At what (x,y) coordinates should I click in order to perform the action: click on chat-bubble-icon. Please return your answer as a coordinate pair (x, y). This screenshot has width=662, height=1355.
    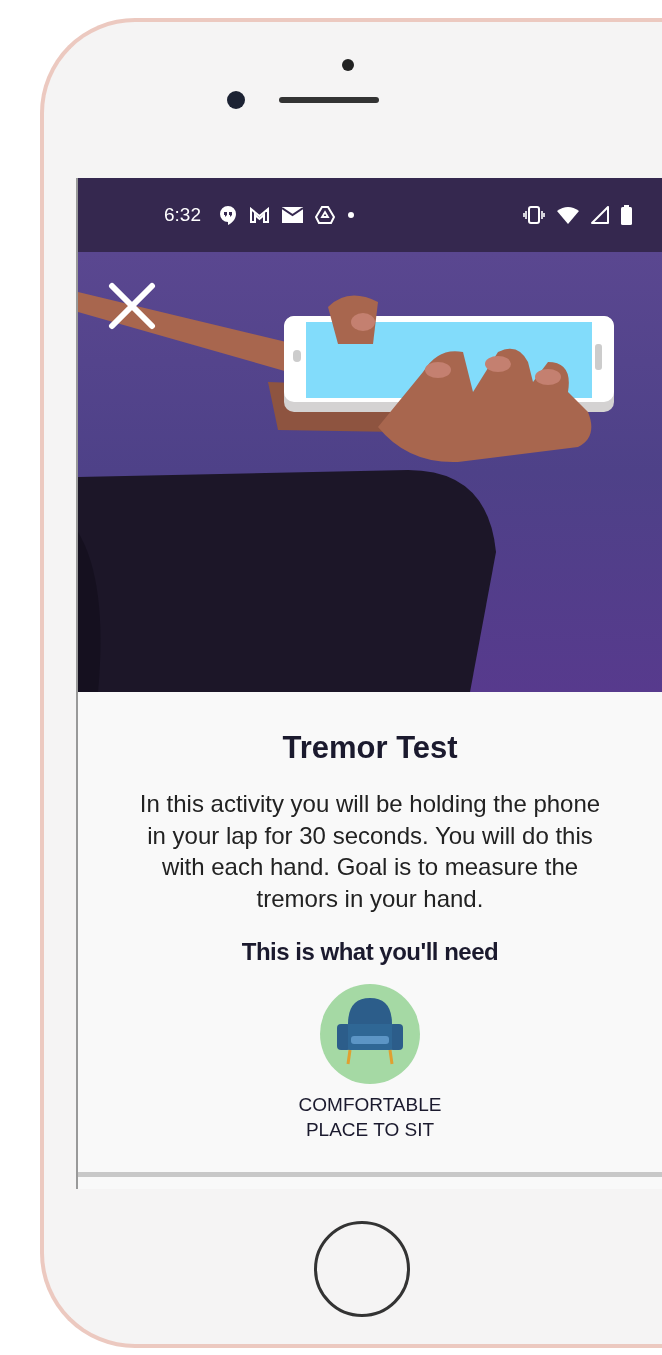
    Looking at the image, I should click on (228, 215).